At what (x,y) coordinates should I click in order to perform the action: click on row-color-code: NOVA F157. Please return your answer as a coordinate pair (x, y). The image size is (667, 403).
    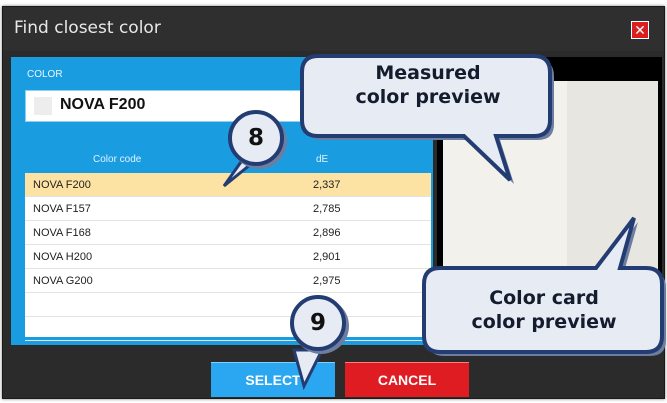
    Looking at the image, I should click on (62, 209).